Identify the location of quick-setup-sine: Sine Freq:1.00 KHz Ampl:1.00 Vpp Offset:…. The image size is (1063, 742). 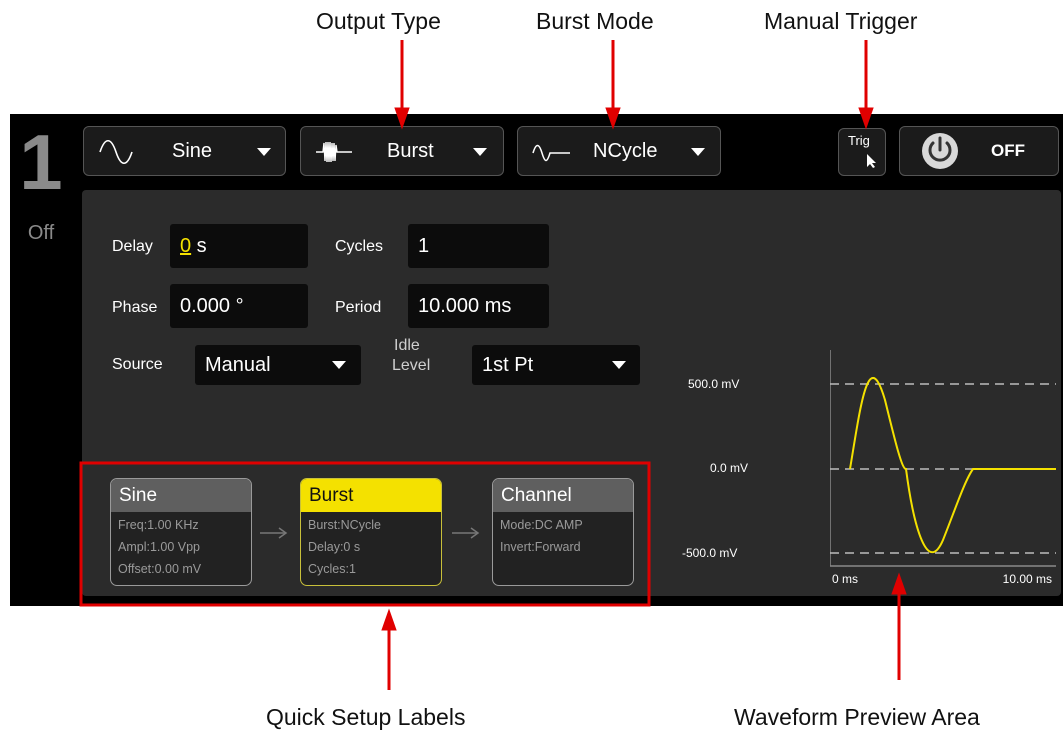
(181, 532).